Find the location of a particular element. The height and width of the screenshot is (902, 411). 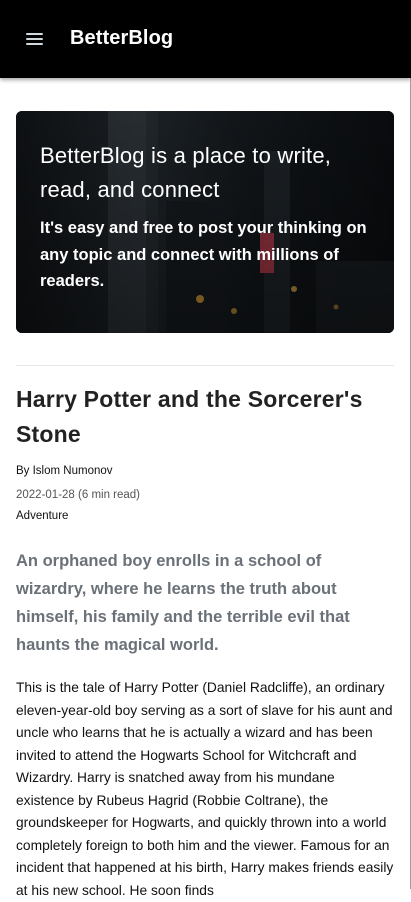

brand-title: BetterBlog is located at coordinates (121, 38).